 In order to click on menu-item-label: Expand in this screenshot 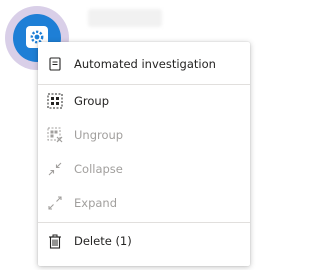, I will do `click(96, 203)`.